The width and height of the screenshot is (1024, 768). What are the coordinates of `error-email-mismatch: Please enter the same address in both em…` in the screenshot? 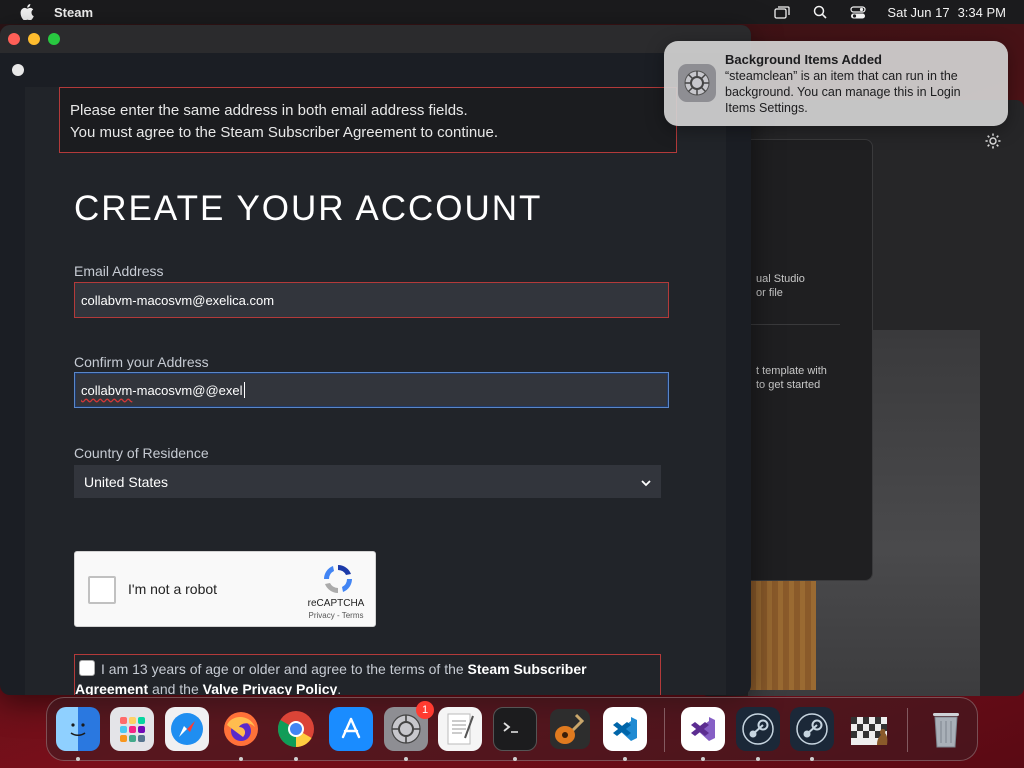 It's located at (269, 110).